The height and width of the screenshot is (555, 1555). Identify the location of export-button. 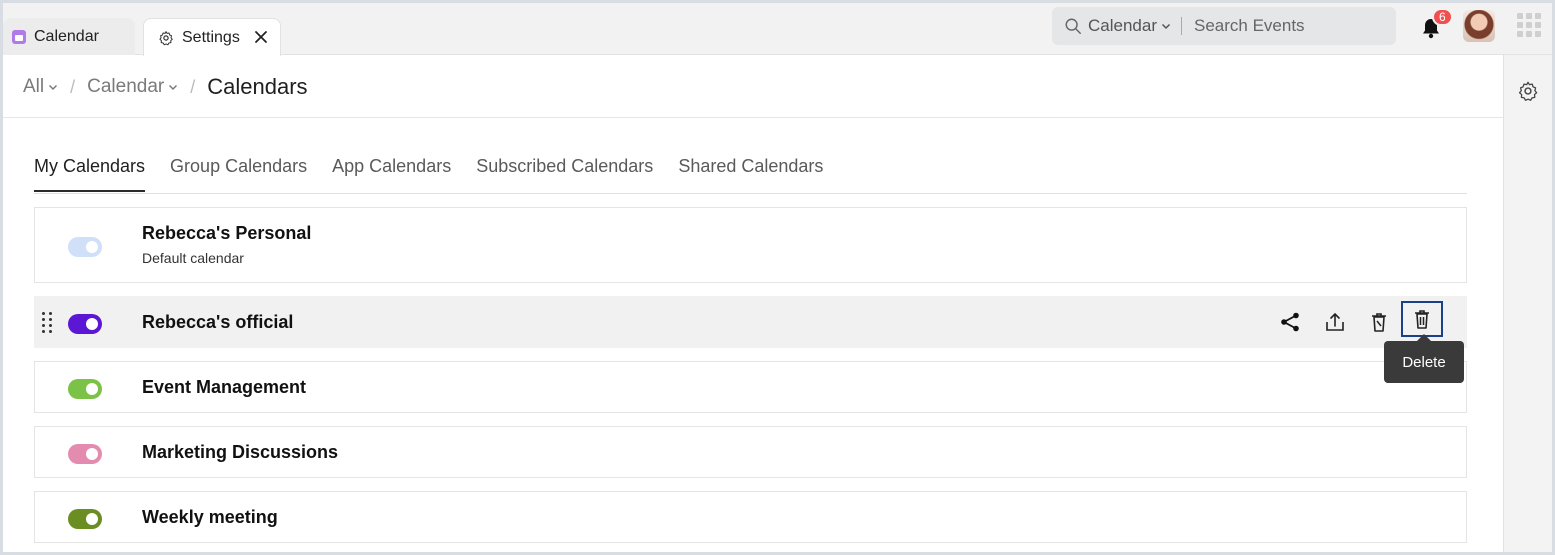
(1335, 322).